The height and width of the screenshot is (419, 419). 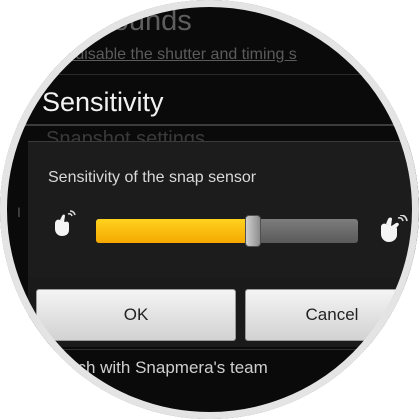 I want to click on cancel-button: Cancel, so click(x=332, y=315).